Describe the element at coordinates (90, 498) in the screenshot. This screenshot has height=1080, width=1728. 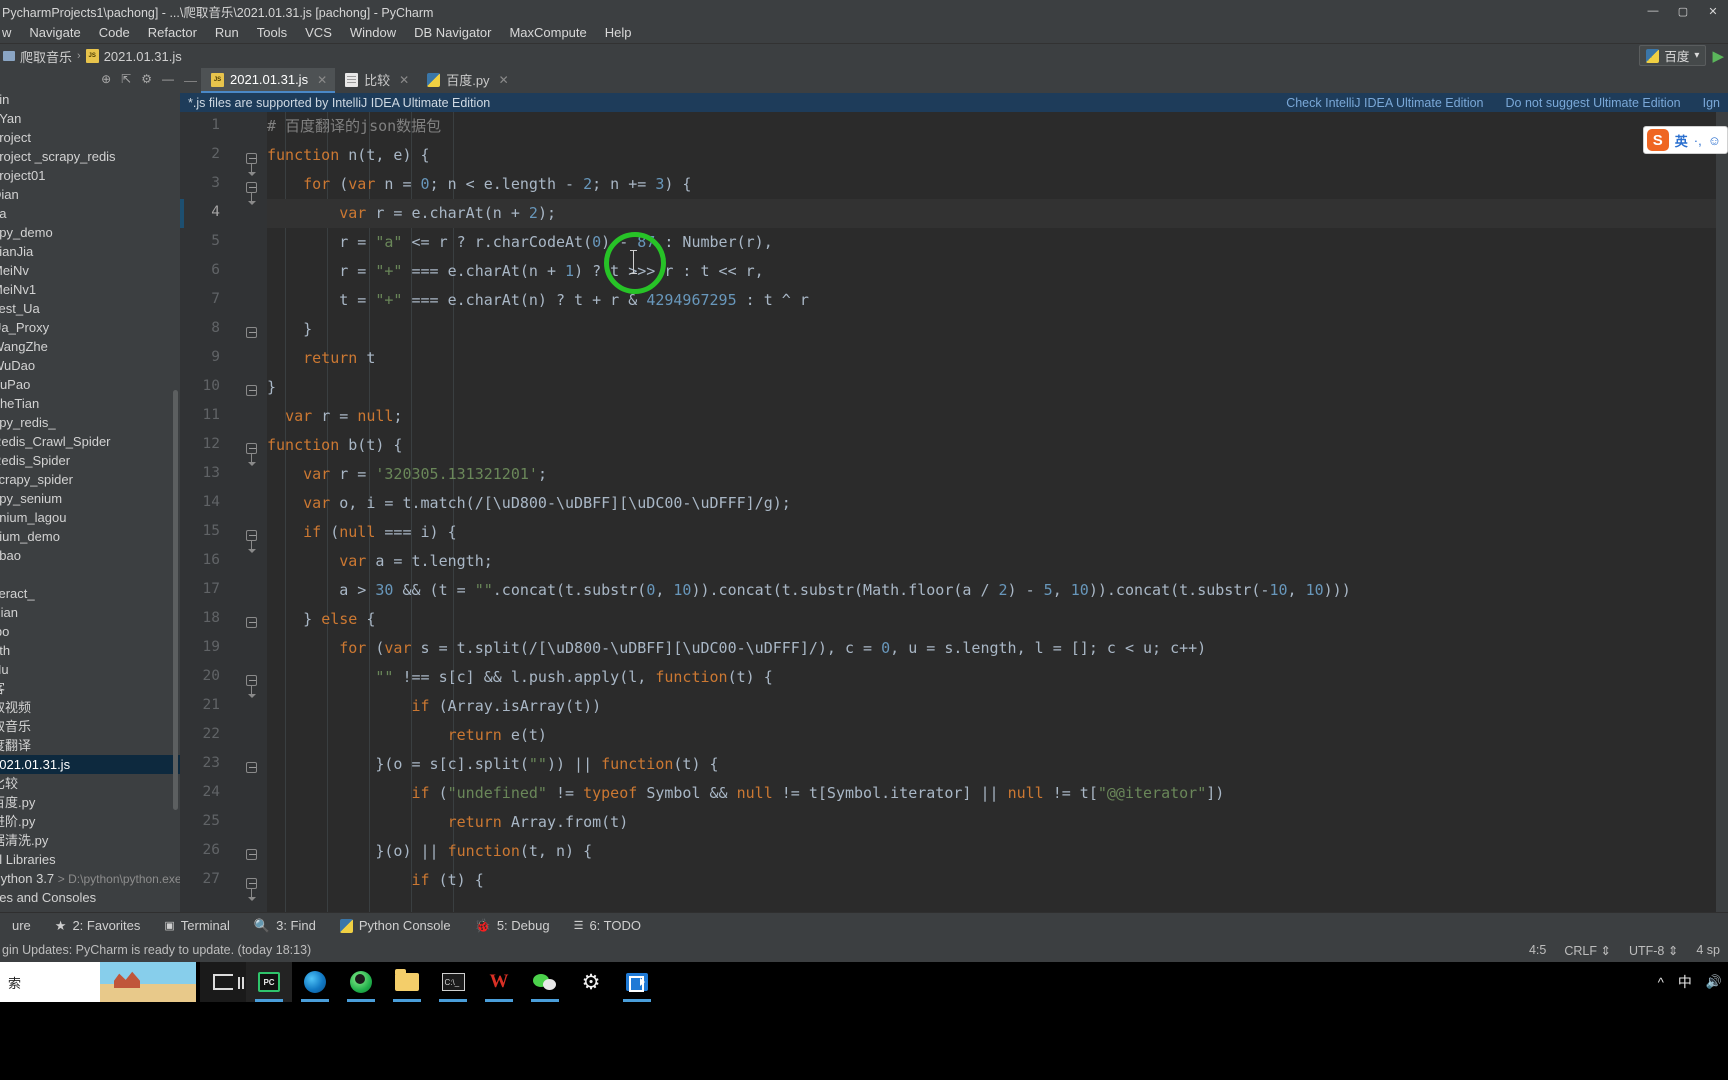
I see `project-tree-item: apy_senium` at that location.